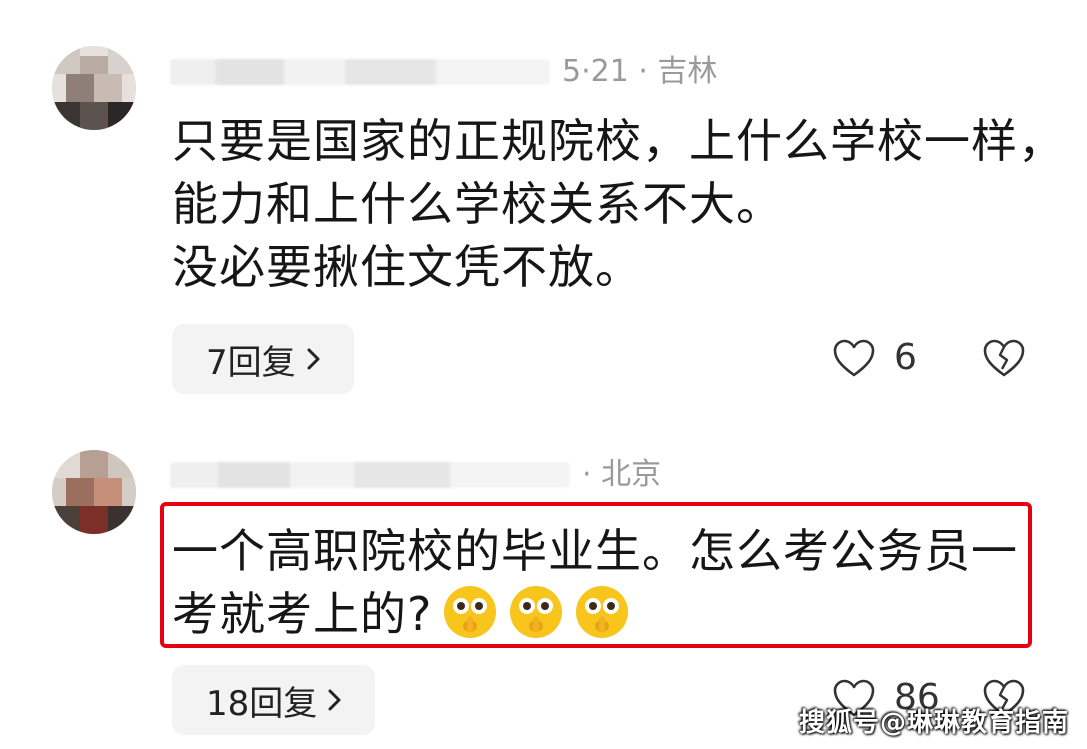 Image resolution: width=1087 pixels, height=749 pixels. I want to click on comment-line: 只要是国家的正规院校，上什么学校一样，, so click(618, 141).